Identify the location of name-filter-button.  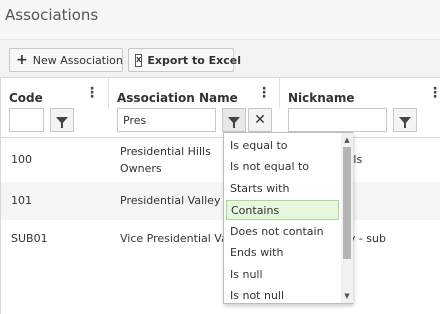
(234, 120).